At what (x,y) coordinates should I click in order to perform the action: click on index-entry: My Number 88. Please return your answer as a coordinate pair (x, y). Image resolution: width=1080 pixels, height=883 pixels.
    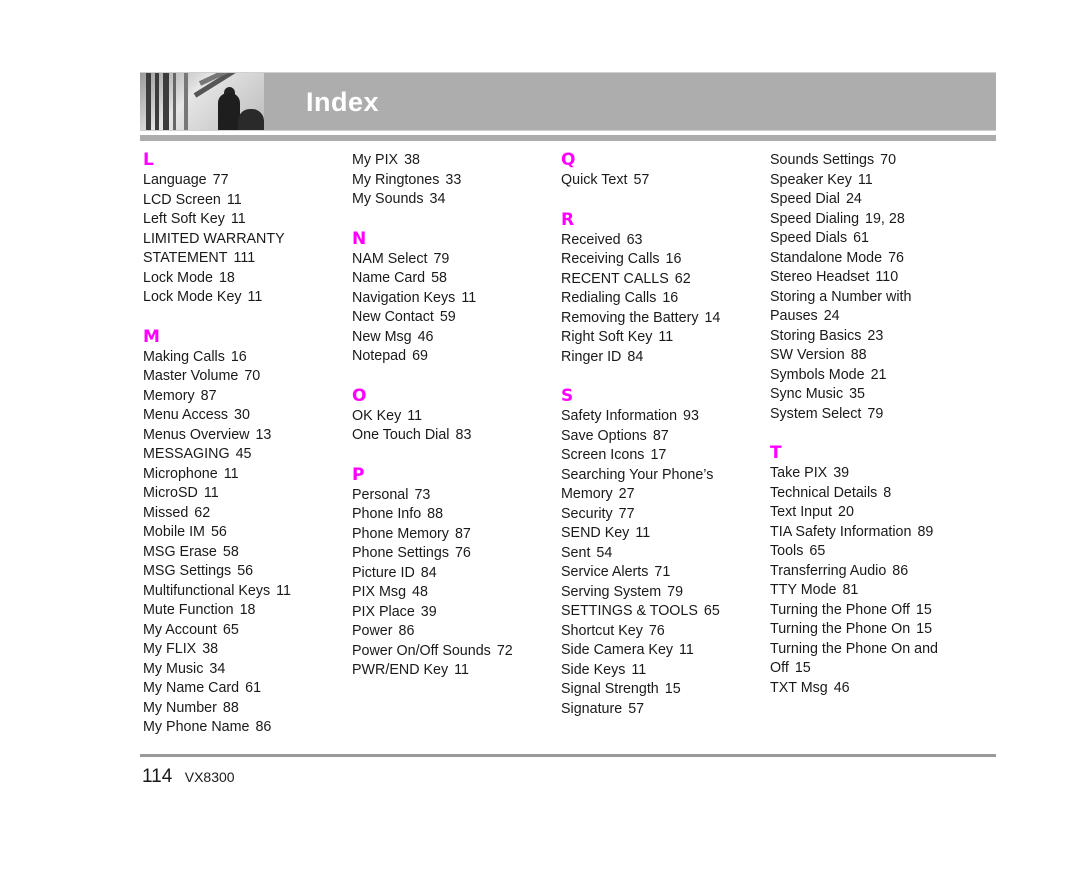
    Looking at the image, I should click on (245, 709).